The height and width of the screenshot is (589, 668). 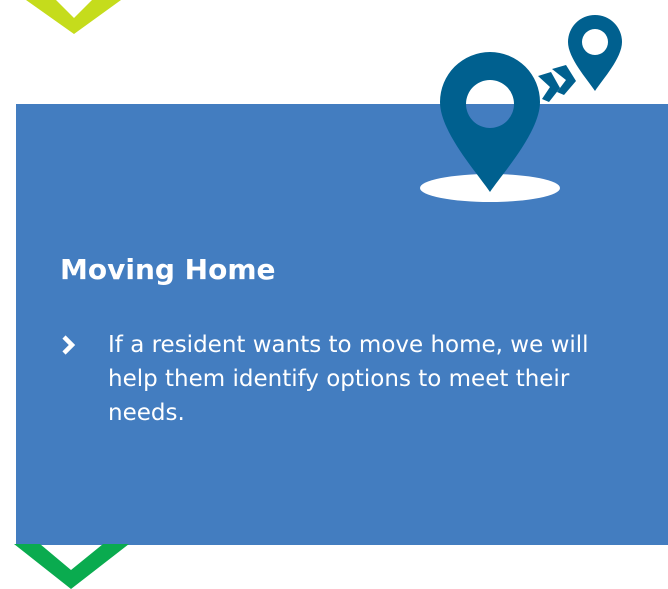 I want to click on small-pin-icon, so click(x=595, y=53).